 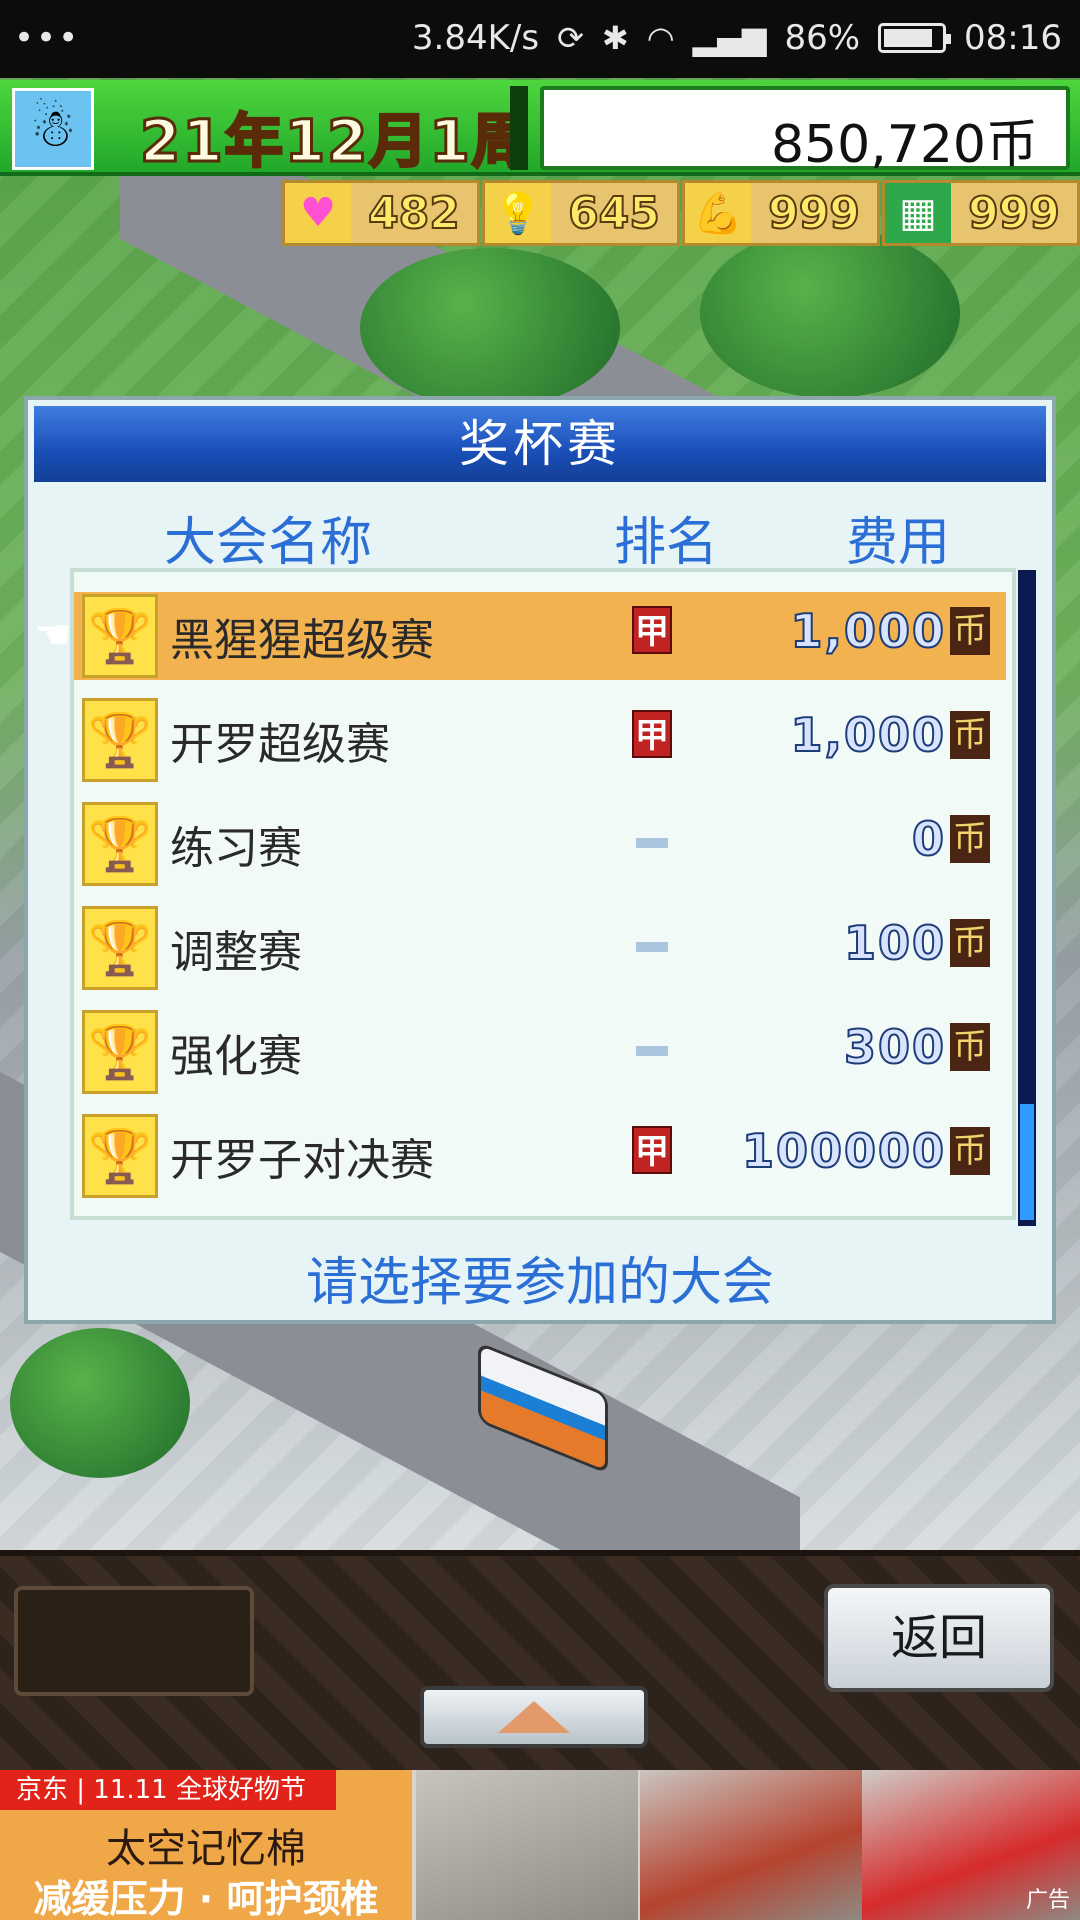 I want to click on fee: 0 币, so click(x=950, y=839).